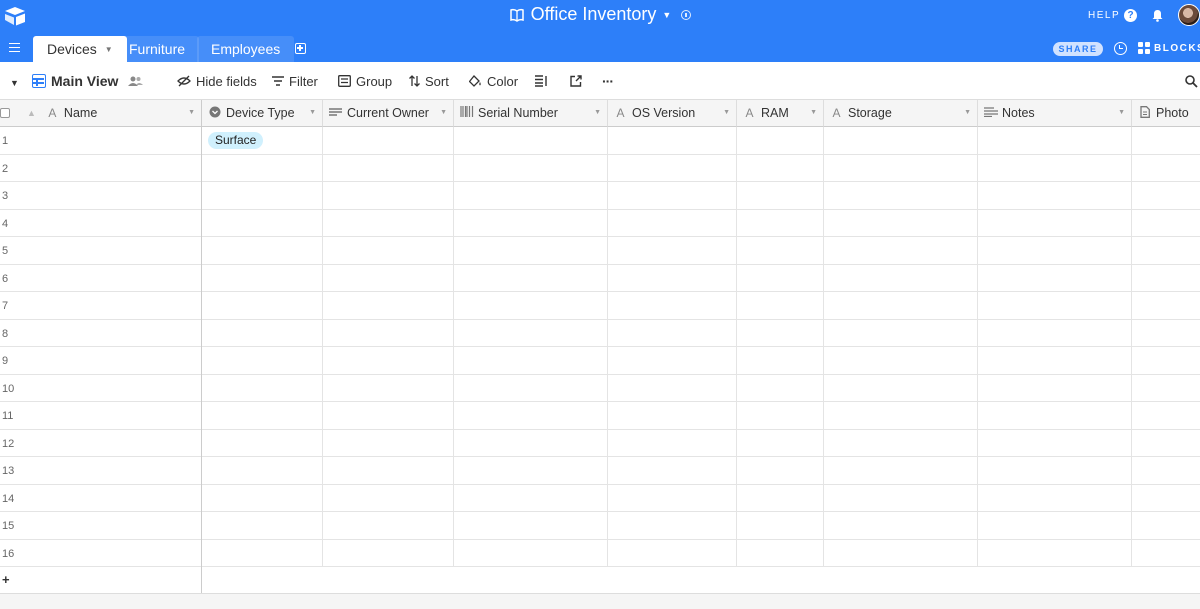 The width and height of the screenshot is (1200, 609). I want to click on blocks-button: BLOCKS, so click(1169, 48).